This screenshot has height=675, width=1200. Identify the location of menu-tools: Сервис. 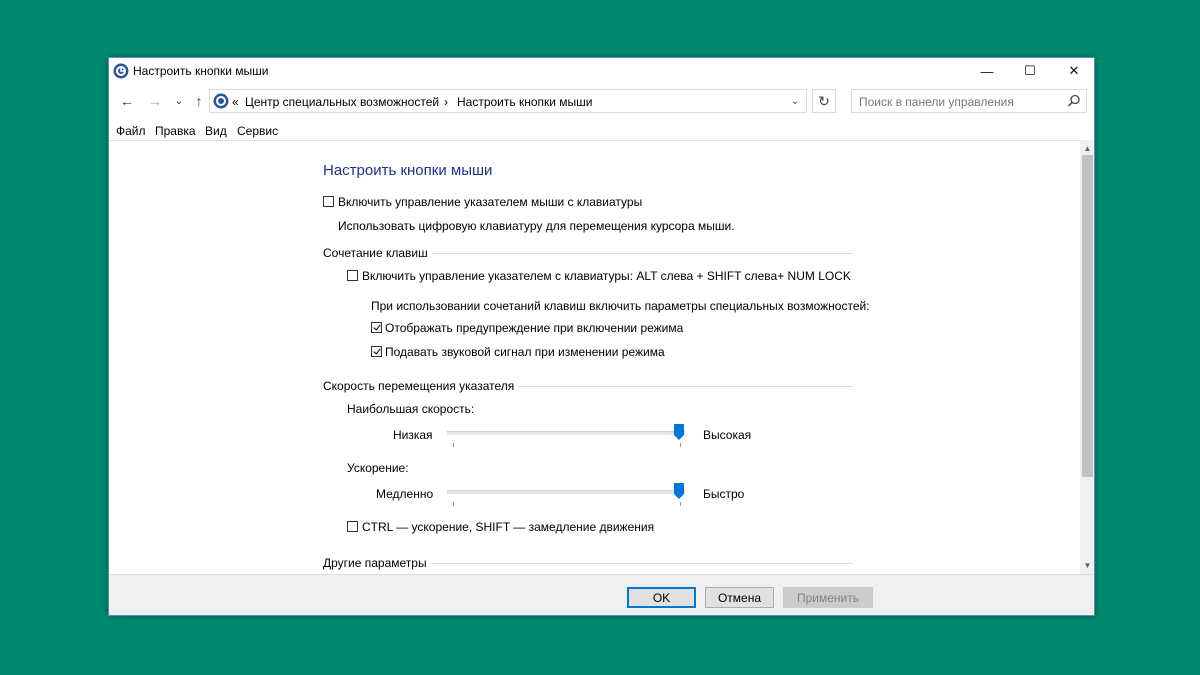
(257, 131).